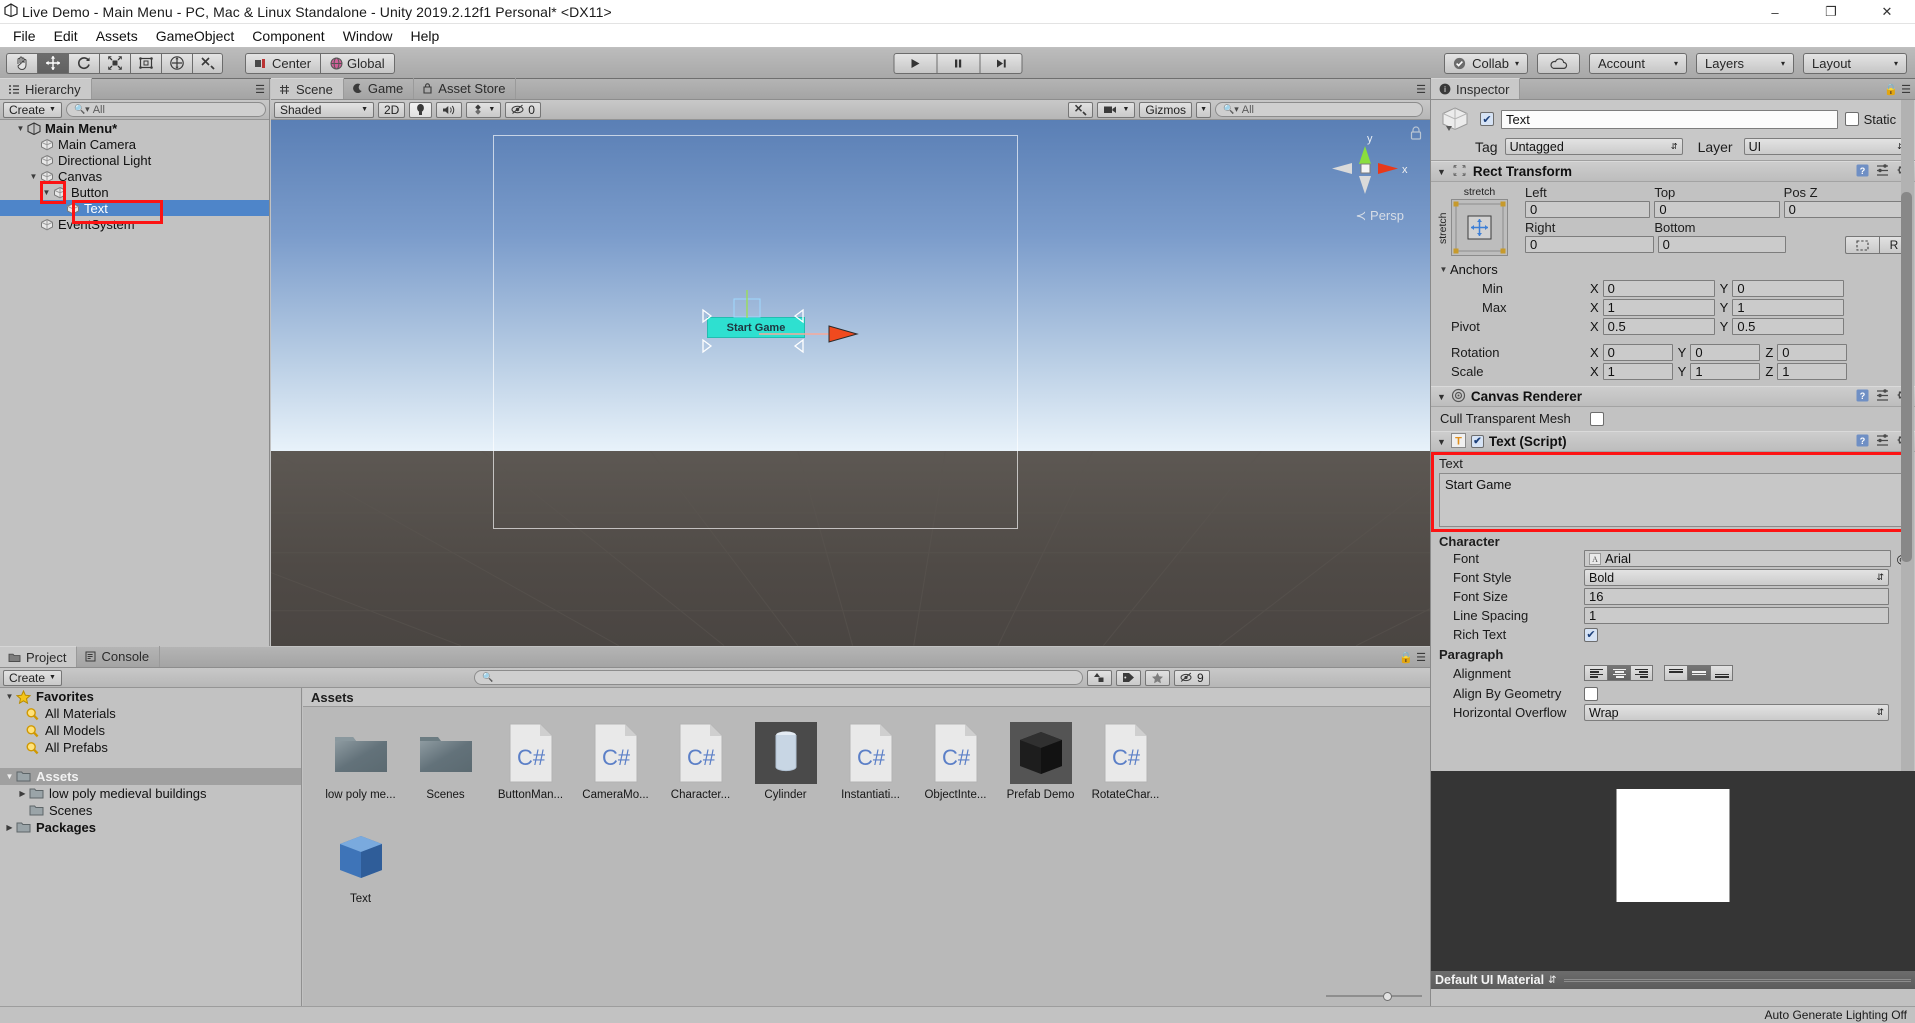 The width and height of the screenshot is (1915, 1023). I want to click on anchor-max-y-field: 1, so click(1788, 307).